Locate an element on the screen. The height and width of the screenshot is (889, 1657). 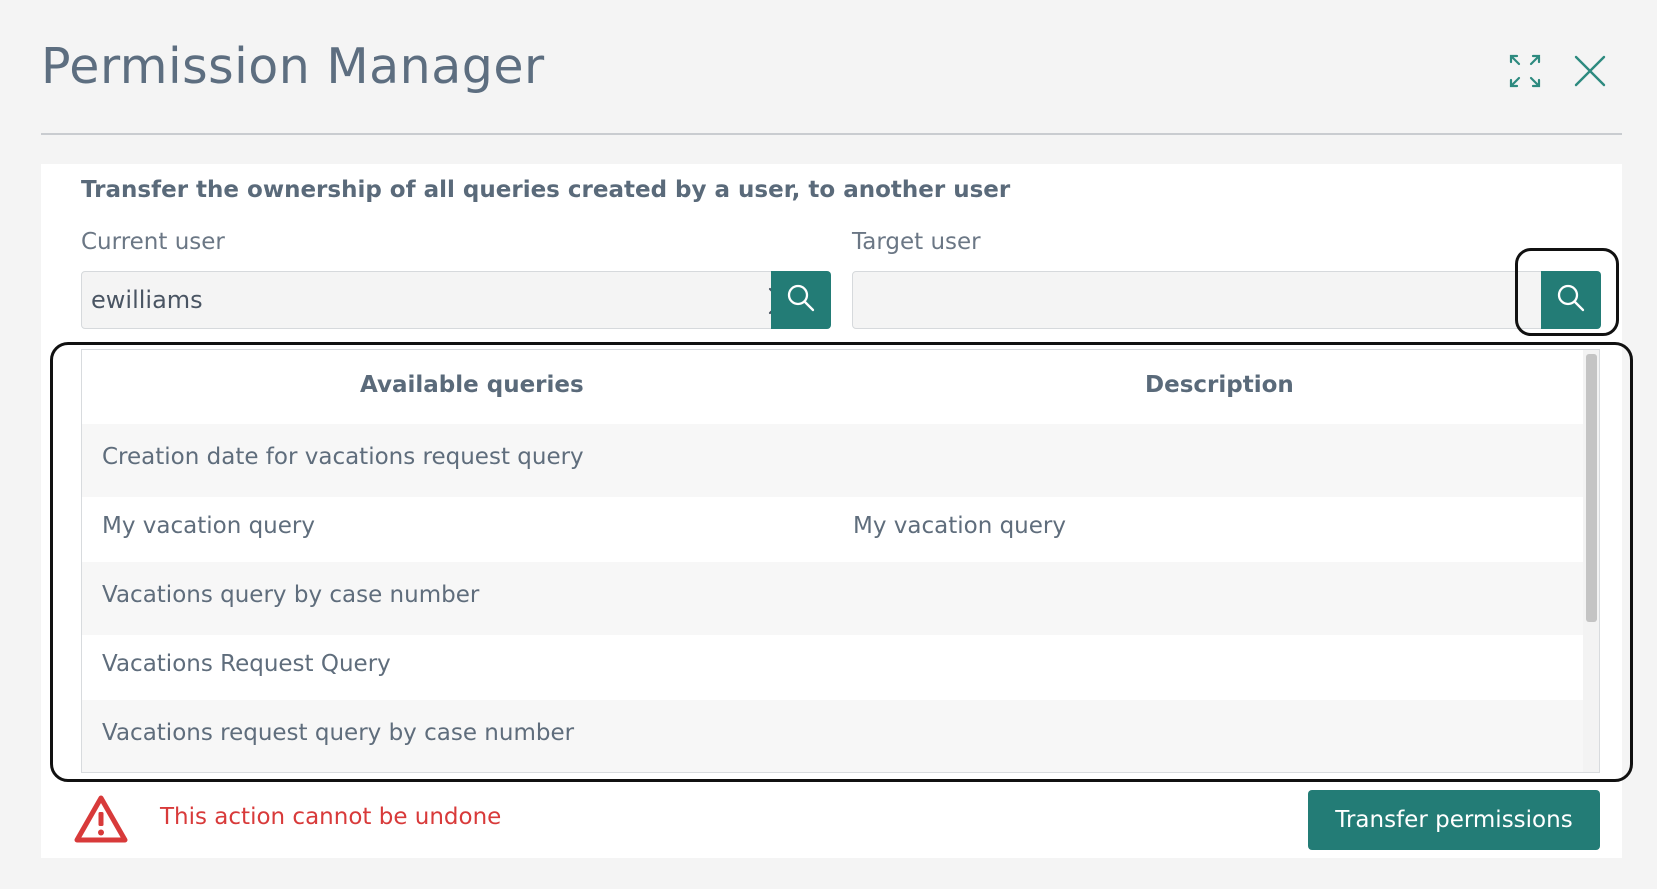
table-row: Vacations Request Query is located at coordinates (833, 667).